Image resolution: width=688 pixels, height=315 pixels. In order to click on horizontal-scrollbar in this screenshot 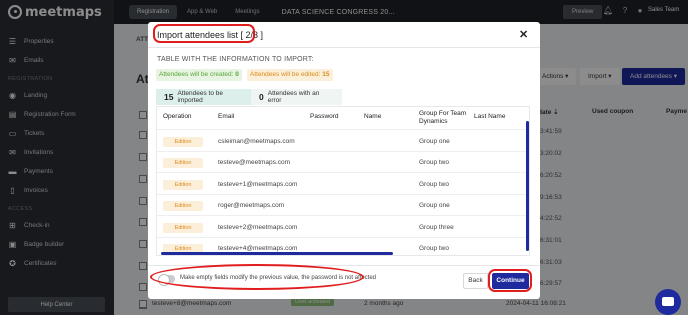, I will do `click(277, 253)`.